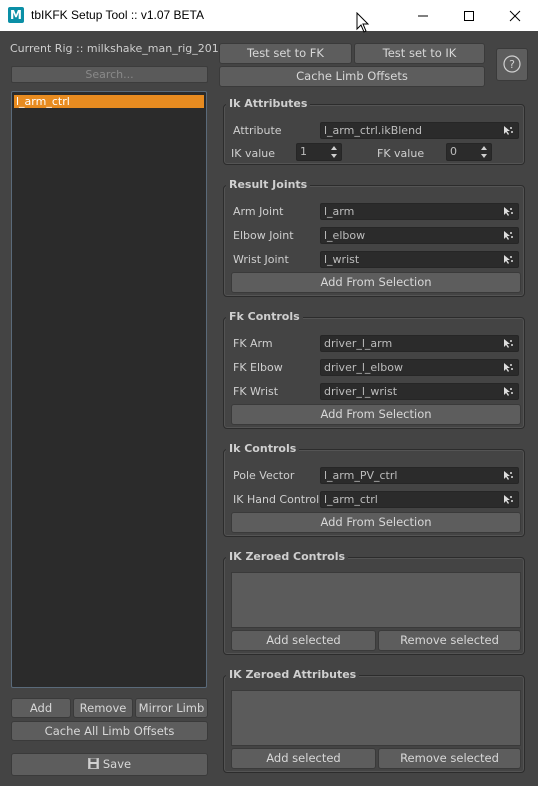 The height and width of the screenshot is (786, 538). What do you see at coordinates (419, 475) in the screenshot?
I see `pole-vector-field: l_arm_PV_ctrl` at bounding box center [419, 475].